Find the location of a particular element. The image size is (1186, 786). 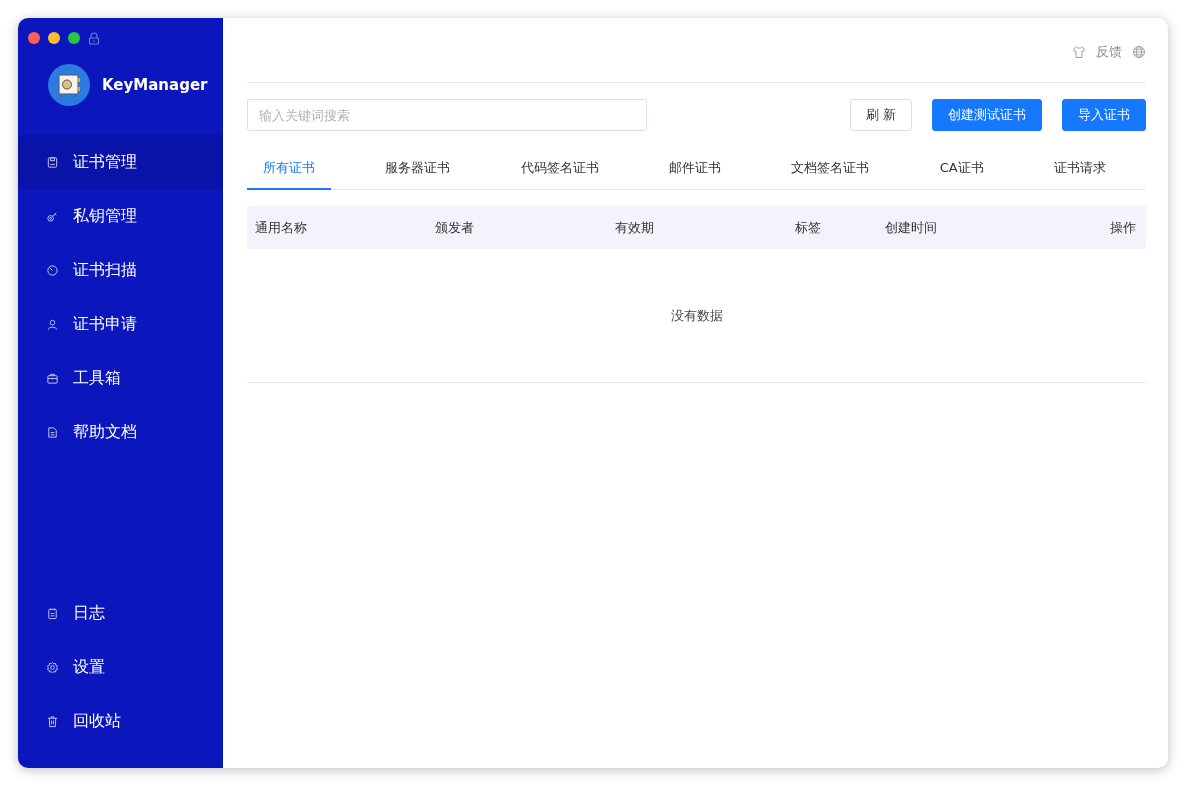

primary-button: 导入证书 is located at coordinates (1104, 115).